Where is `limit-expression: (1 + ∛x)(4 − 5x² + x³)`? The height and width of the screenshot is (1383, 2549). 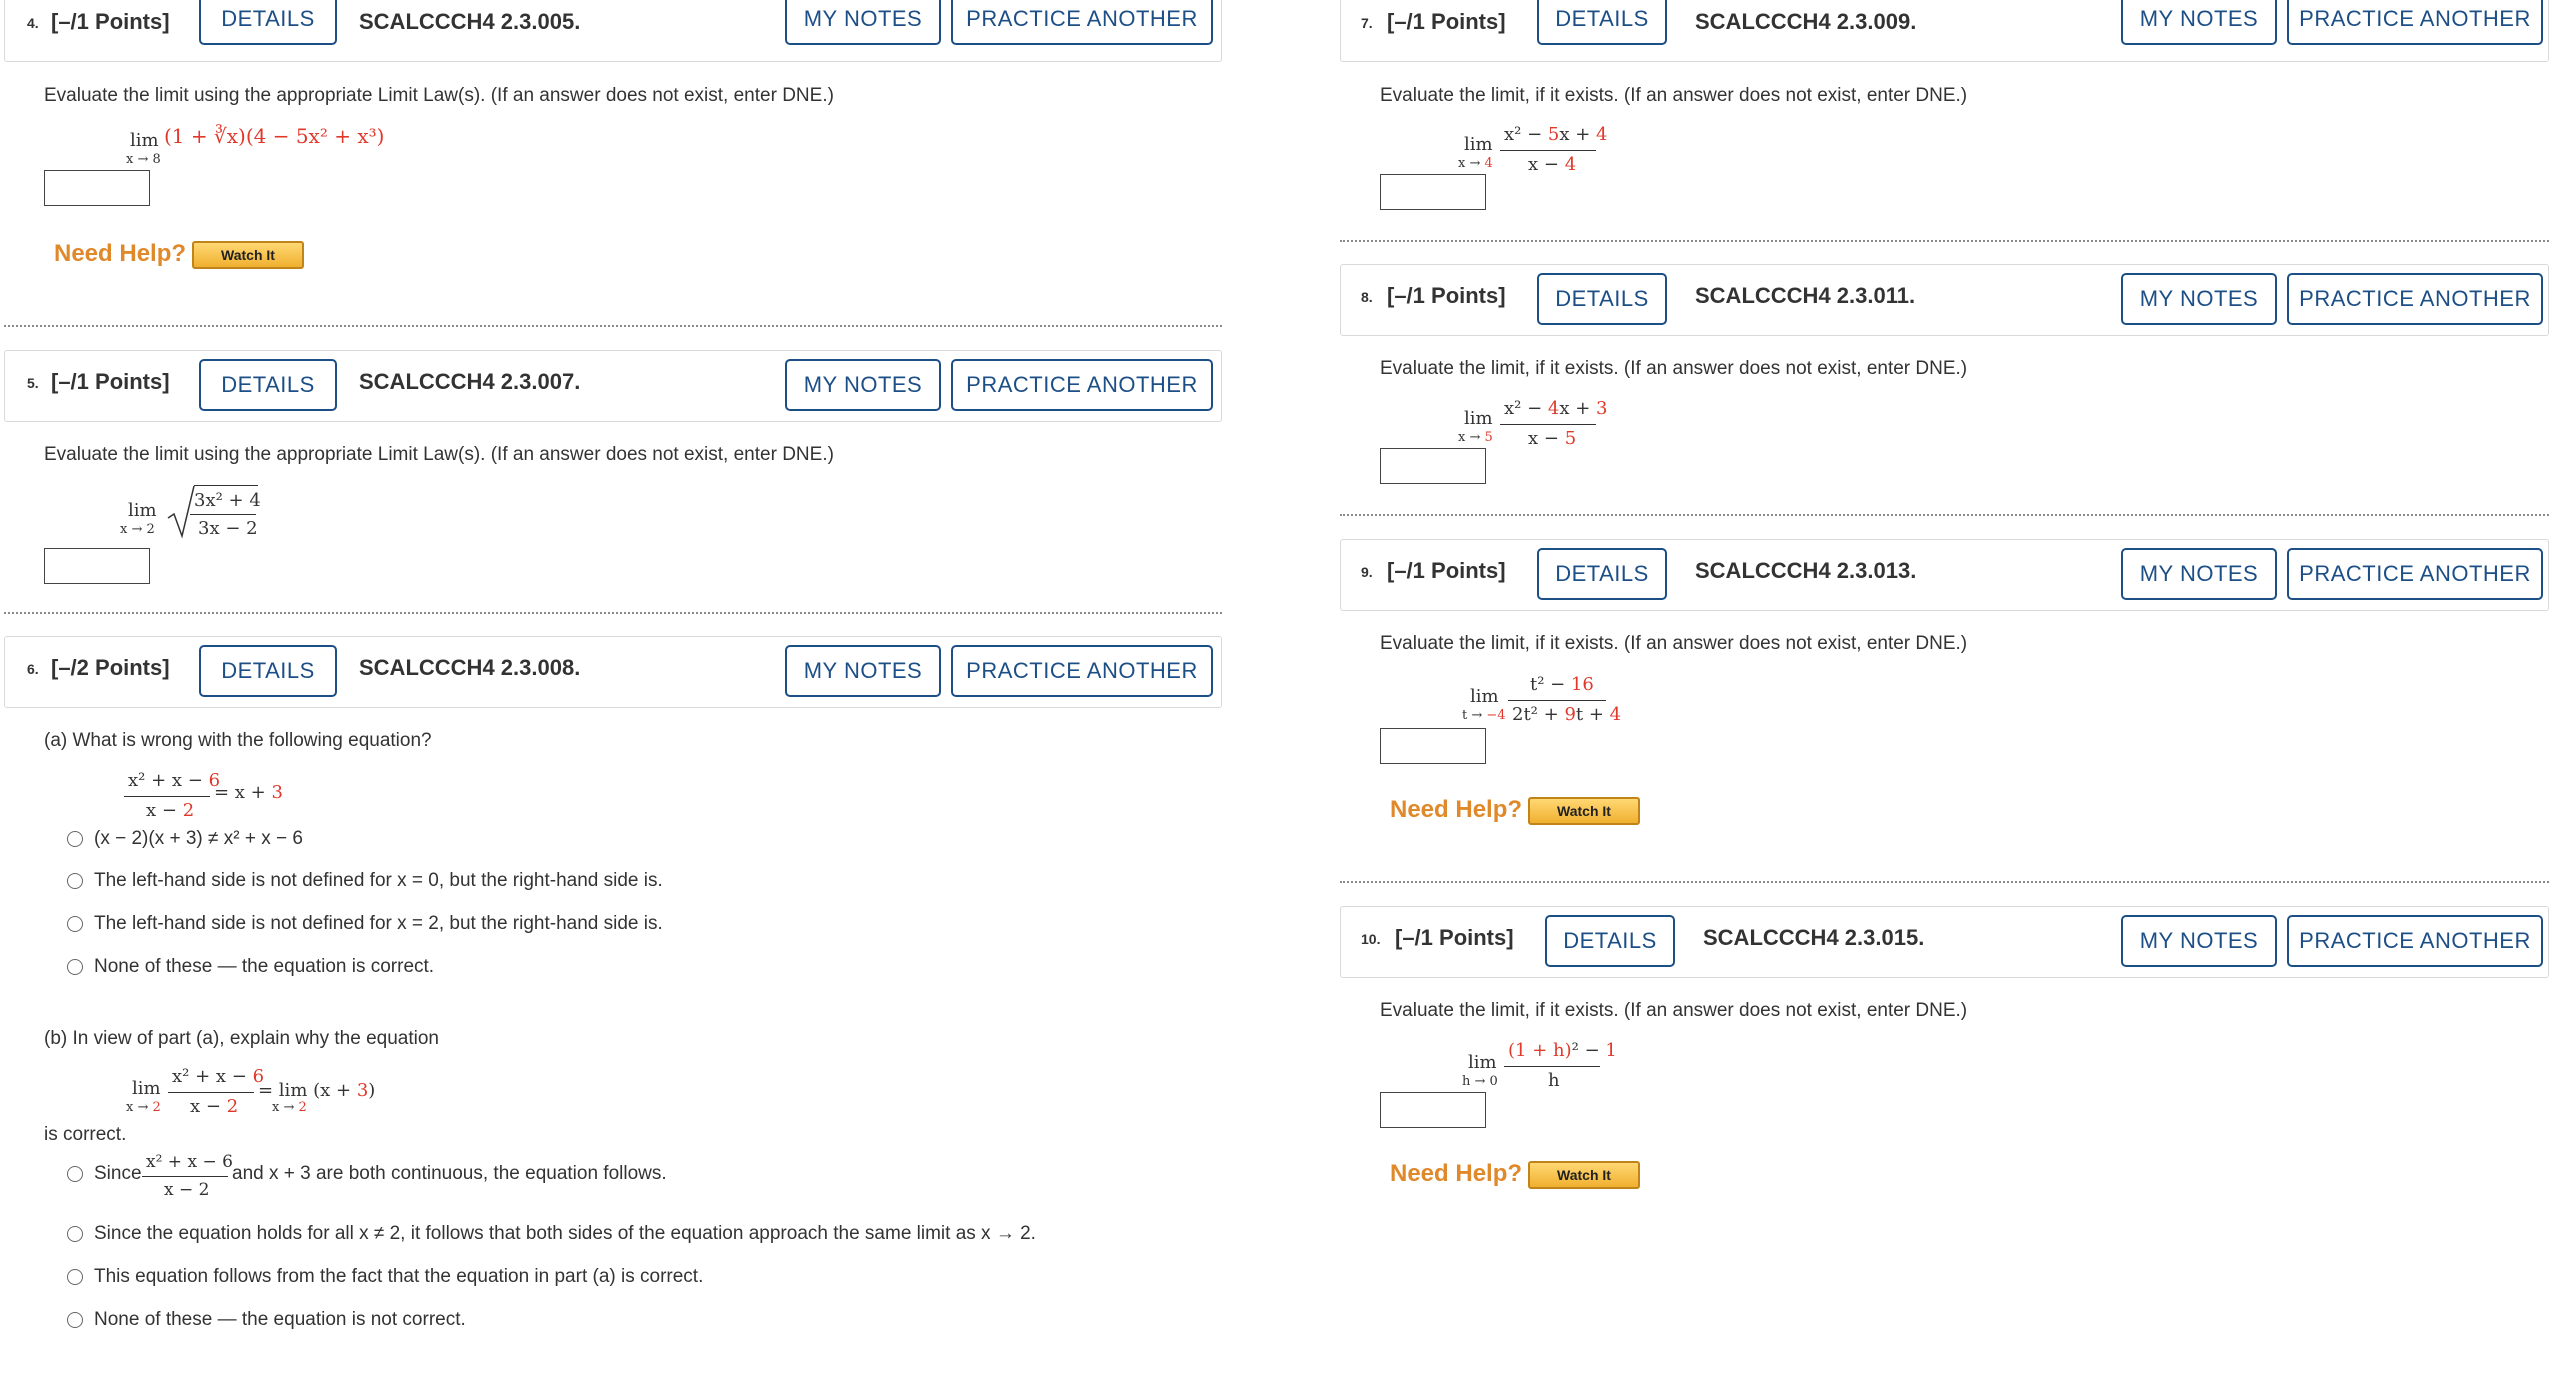
limit-expression: (1 + ∛x)(4 − 5x² + x³) is located at coordinates (274, 136).